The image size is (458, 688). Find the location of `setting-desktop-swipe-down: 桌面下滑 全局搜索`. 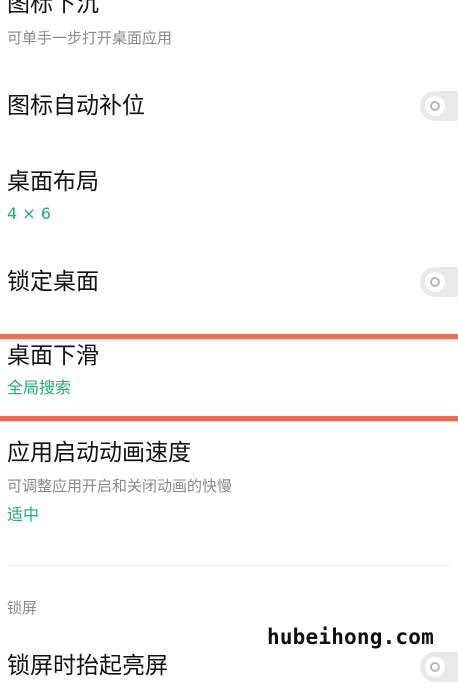

setting-desktop-swipe-down: 桌面下滑 全局搜索 is located at coordinates (229, 378).